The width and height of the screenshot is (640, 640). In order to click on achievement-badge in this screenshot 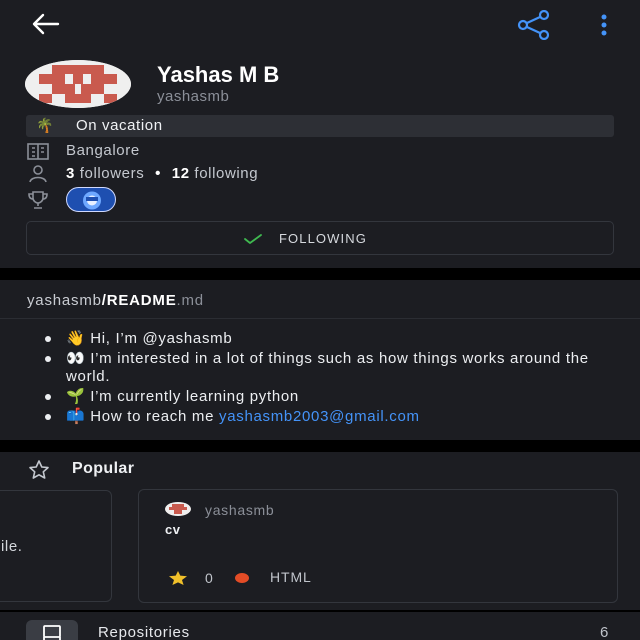, I will do `click(91, 199)`.